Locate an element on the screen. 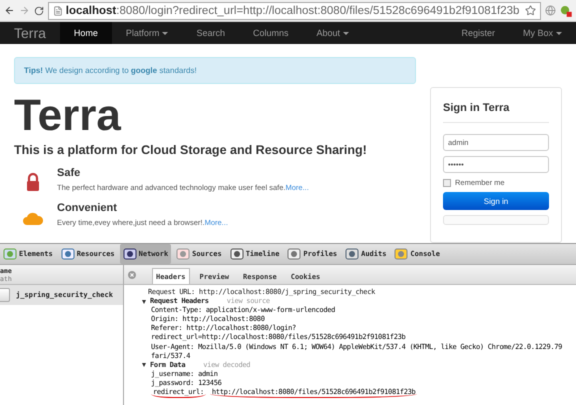 This screenshot has width=576, height=405. brand-name: Terra is located at coordinates (30, 33).